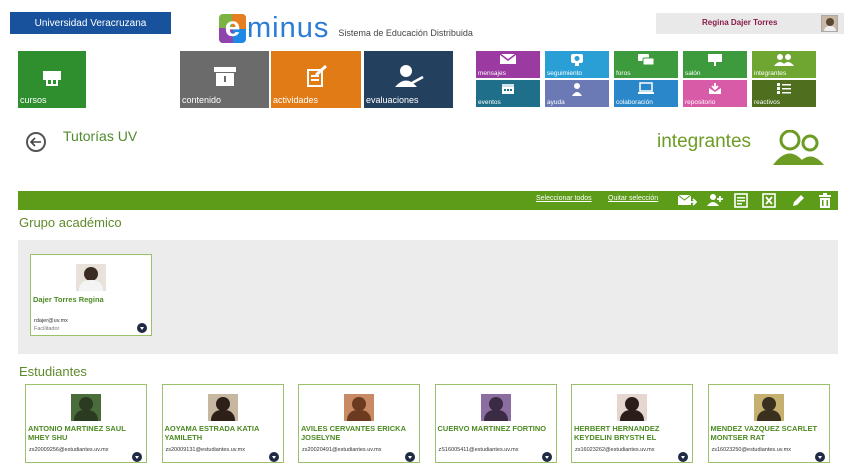 The image size is (852, 463). I want to click on clear-selection-link: Quitar selección, so click(633, 198).